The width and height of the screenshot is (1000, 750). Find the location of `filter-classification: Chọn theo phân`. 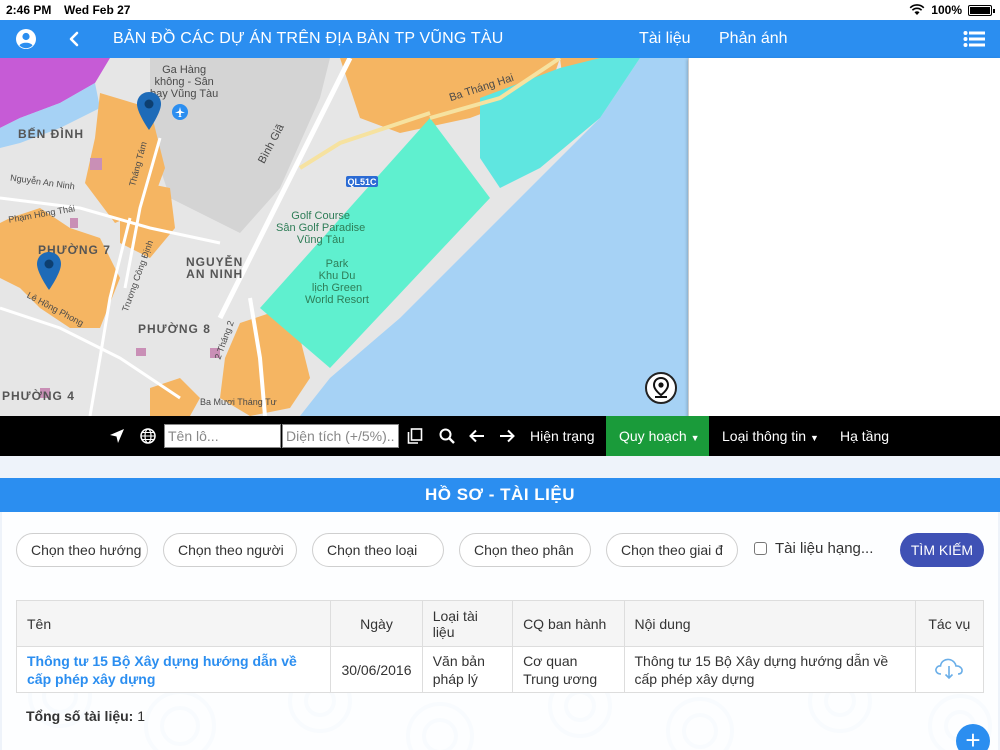

filter-classification: Chọn theo phân is located at coordinates (525, 550).